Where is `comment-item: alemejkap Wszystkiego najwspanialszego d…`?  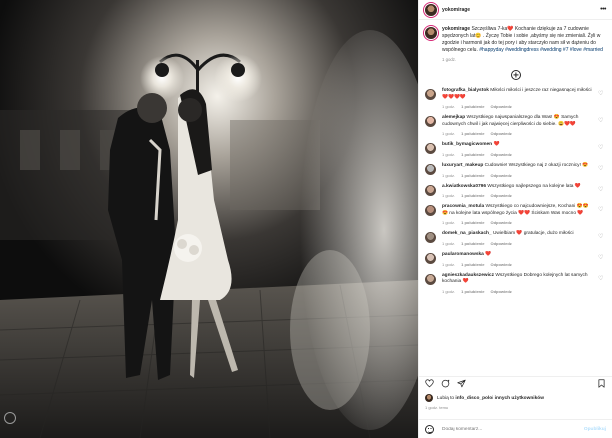
comment-item: alemejkap Wszystkiego najwspanialszego d… is located at coordinates (515, 125).